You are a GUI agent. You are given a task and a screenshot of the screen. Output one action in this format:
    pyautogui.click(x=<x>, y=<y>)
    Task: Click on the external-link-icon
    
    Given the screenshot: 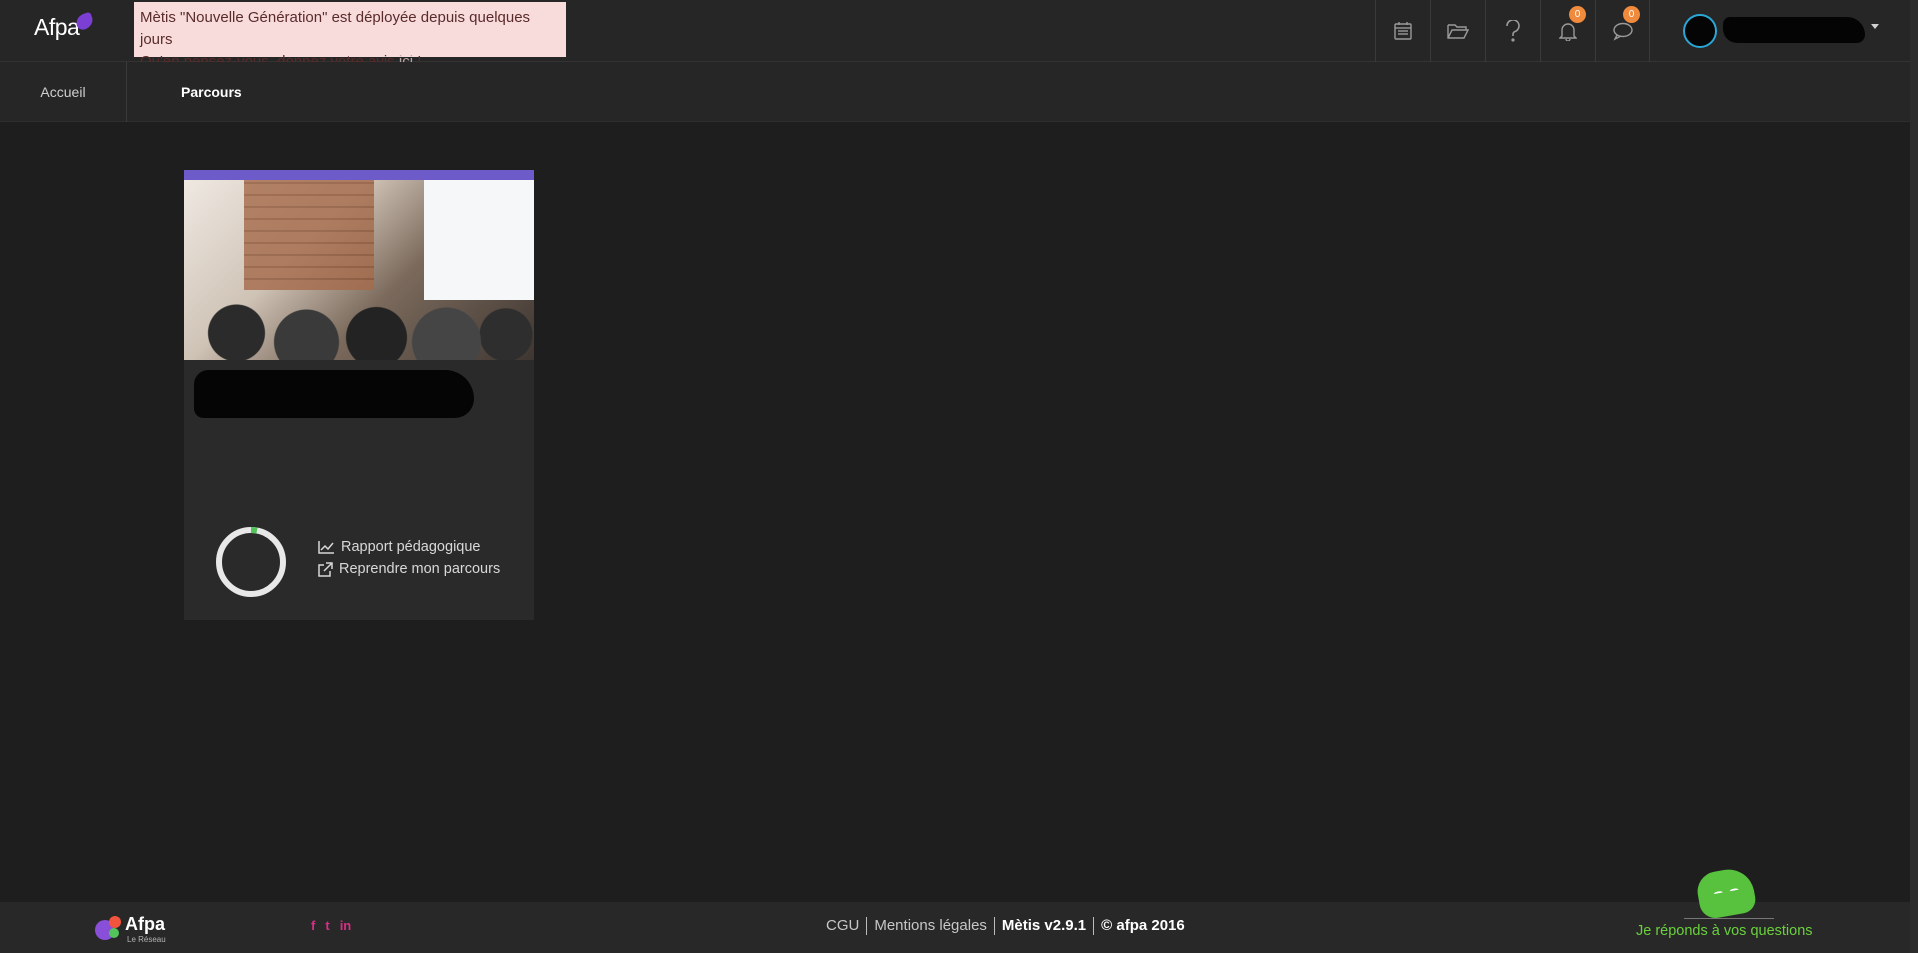 What is the action you would take?
    pyautogui.click(x=325, y=569)
    